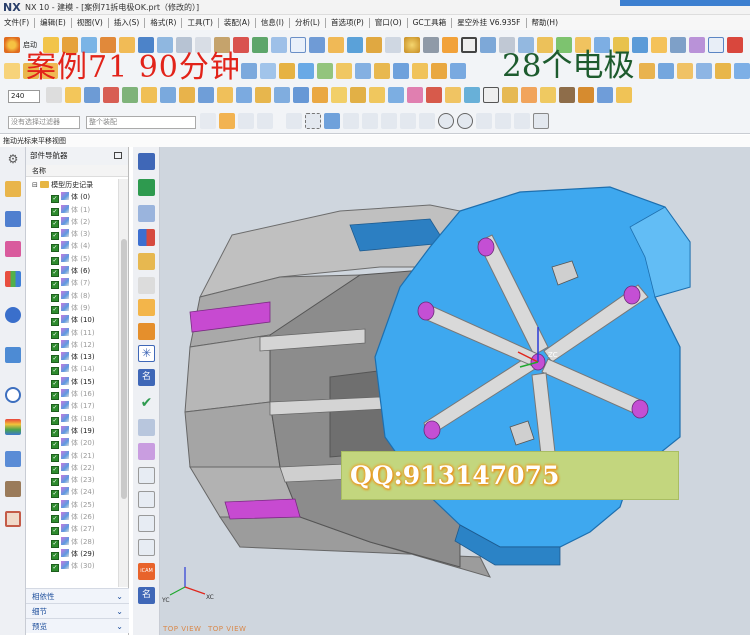  Describe the element at coordinates (146, 403) in the screenshot. I see `check-icon: ✔` at that location.